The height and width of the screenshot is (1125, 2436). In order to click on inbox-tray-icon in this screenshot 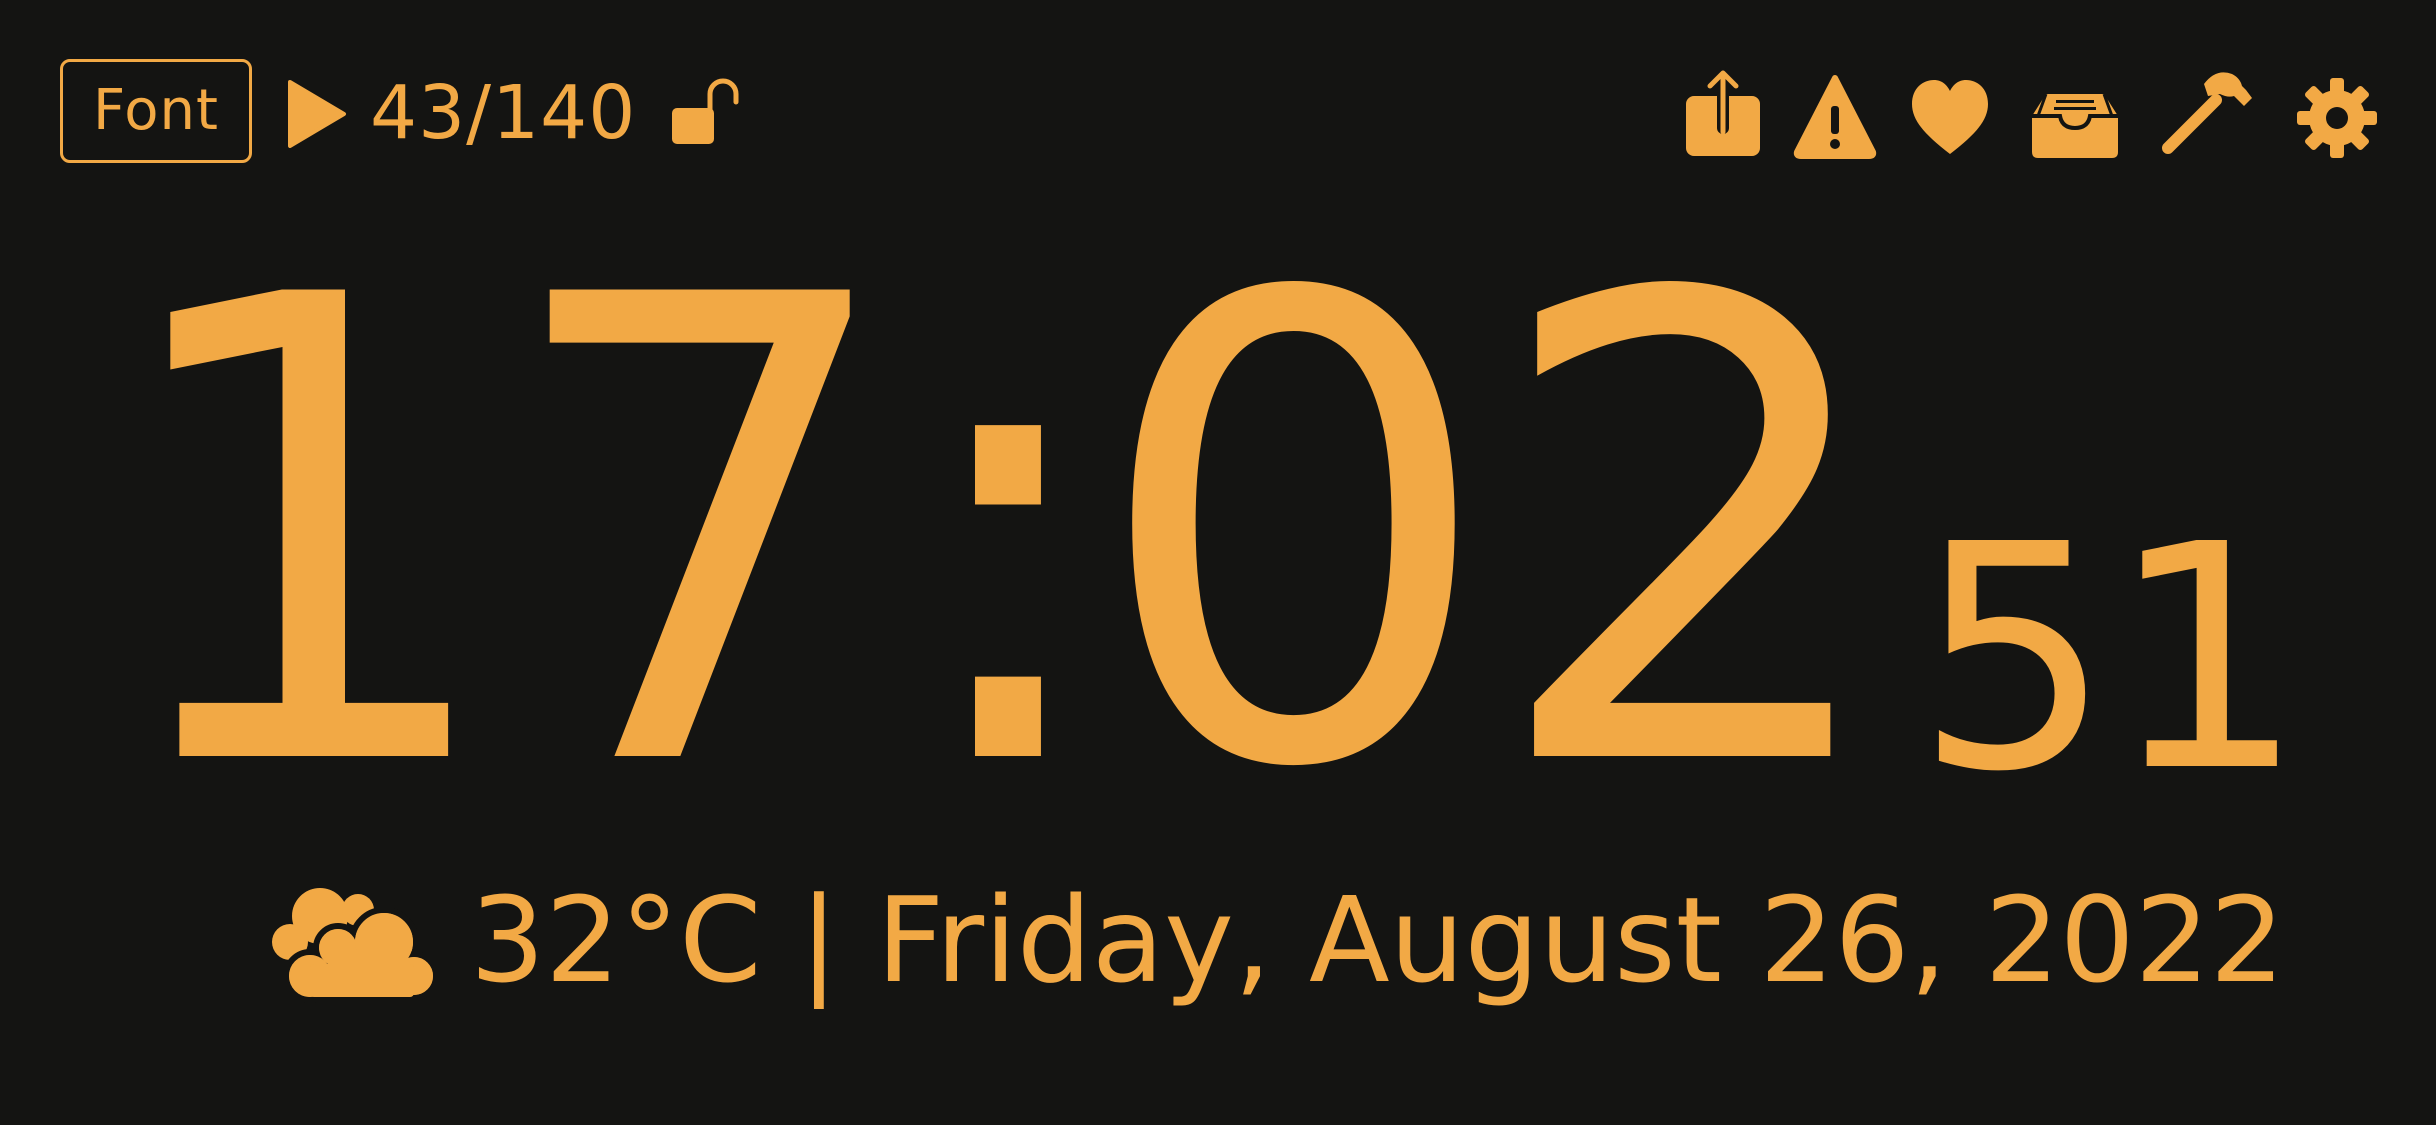, I will do `click(2075, 114)`.